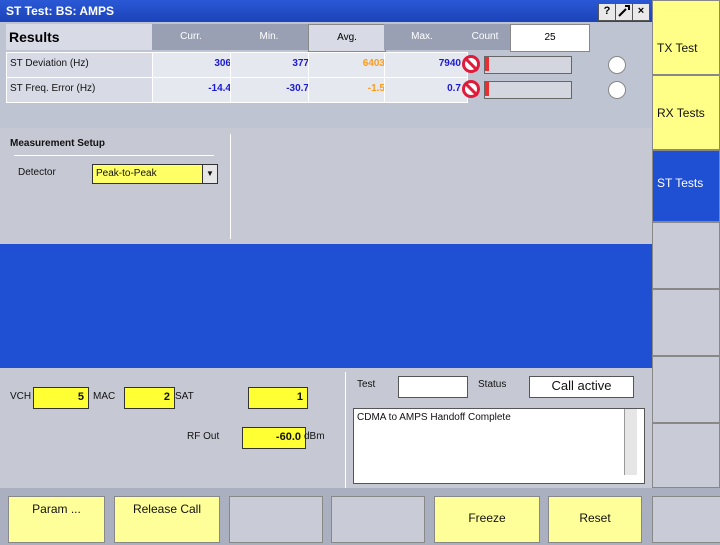  Describe the element at coordinates (686, 37) in the screenshot. I see `tab-tx-test: TX Test` at that location.